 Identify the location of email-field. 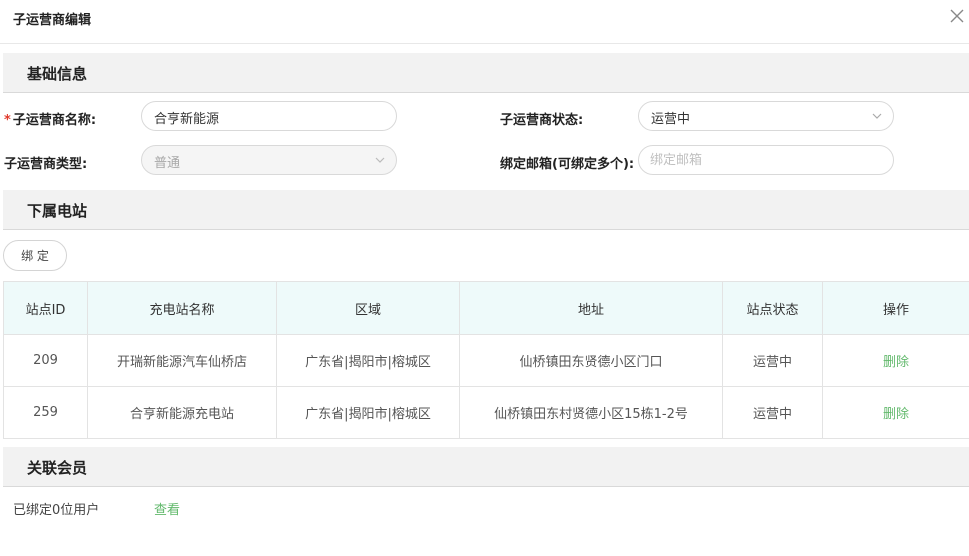
(760, 160).